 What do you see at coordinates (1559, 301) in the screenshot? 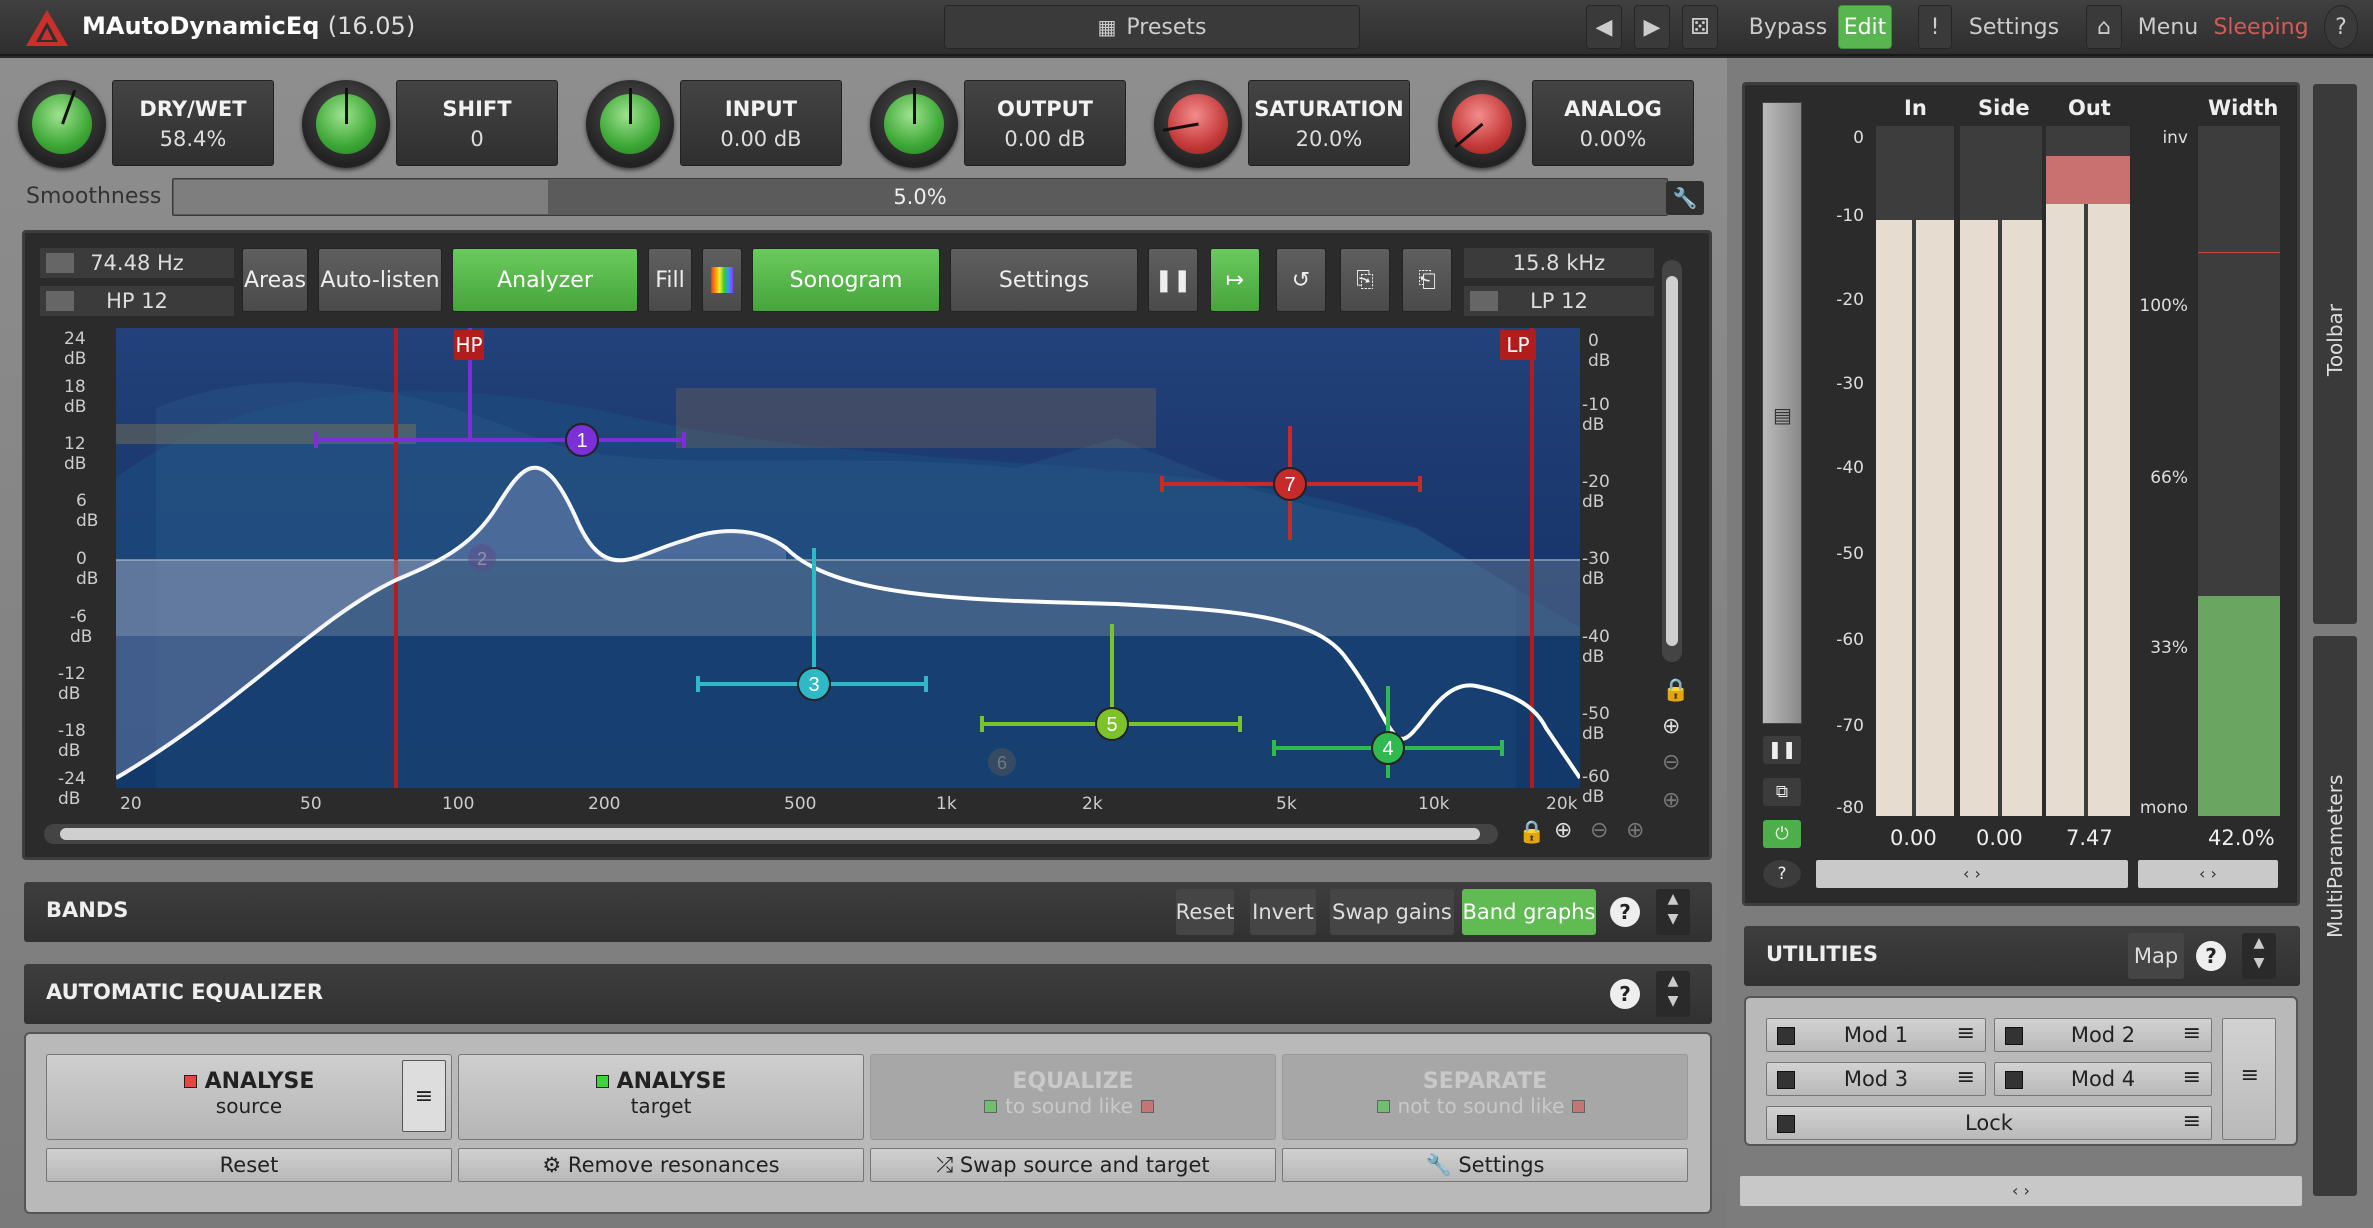
I see `lp-type-field: LP 12` at bounding box center [1559, 301].